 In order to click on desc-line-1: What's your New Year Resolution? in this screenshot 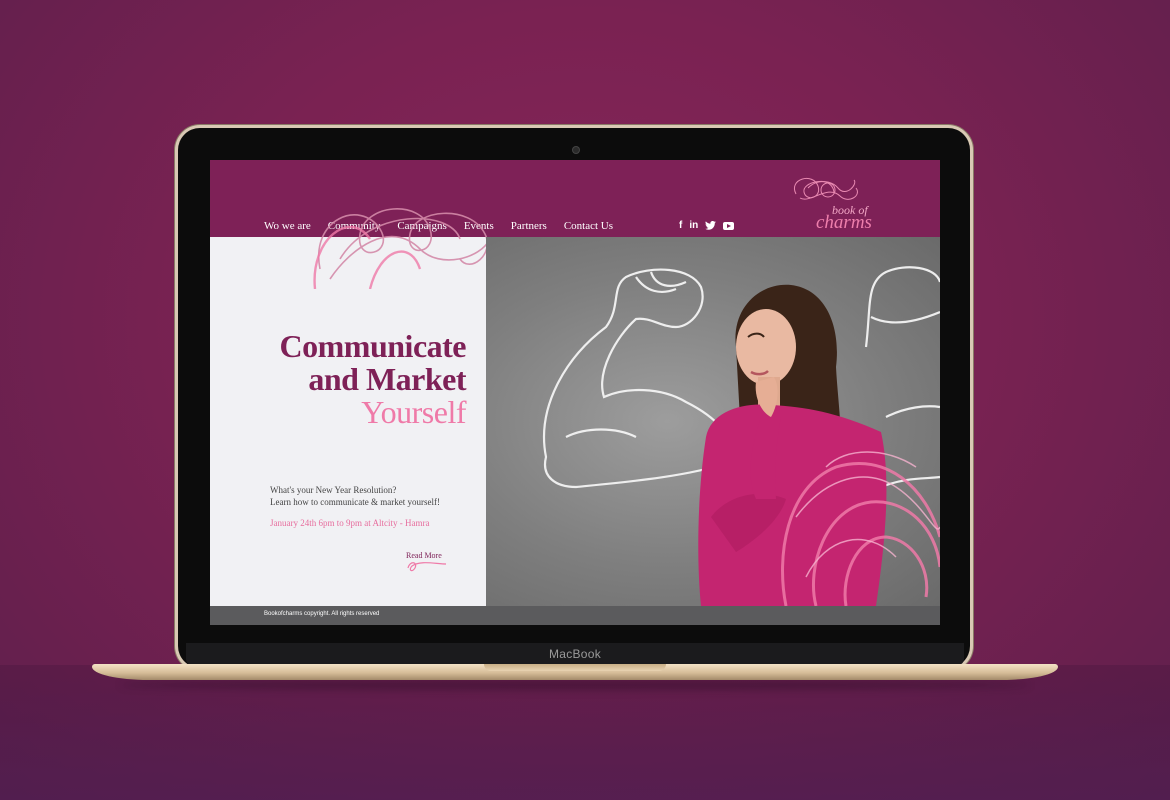, I will do `click(333, 490)`.